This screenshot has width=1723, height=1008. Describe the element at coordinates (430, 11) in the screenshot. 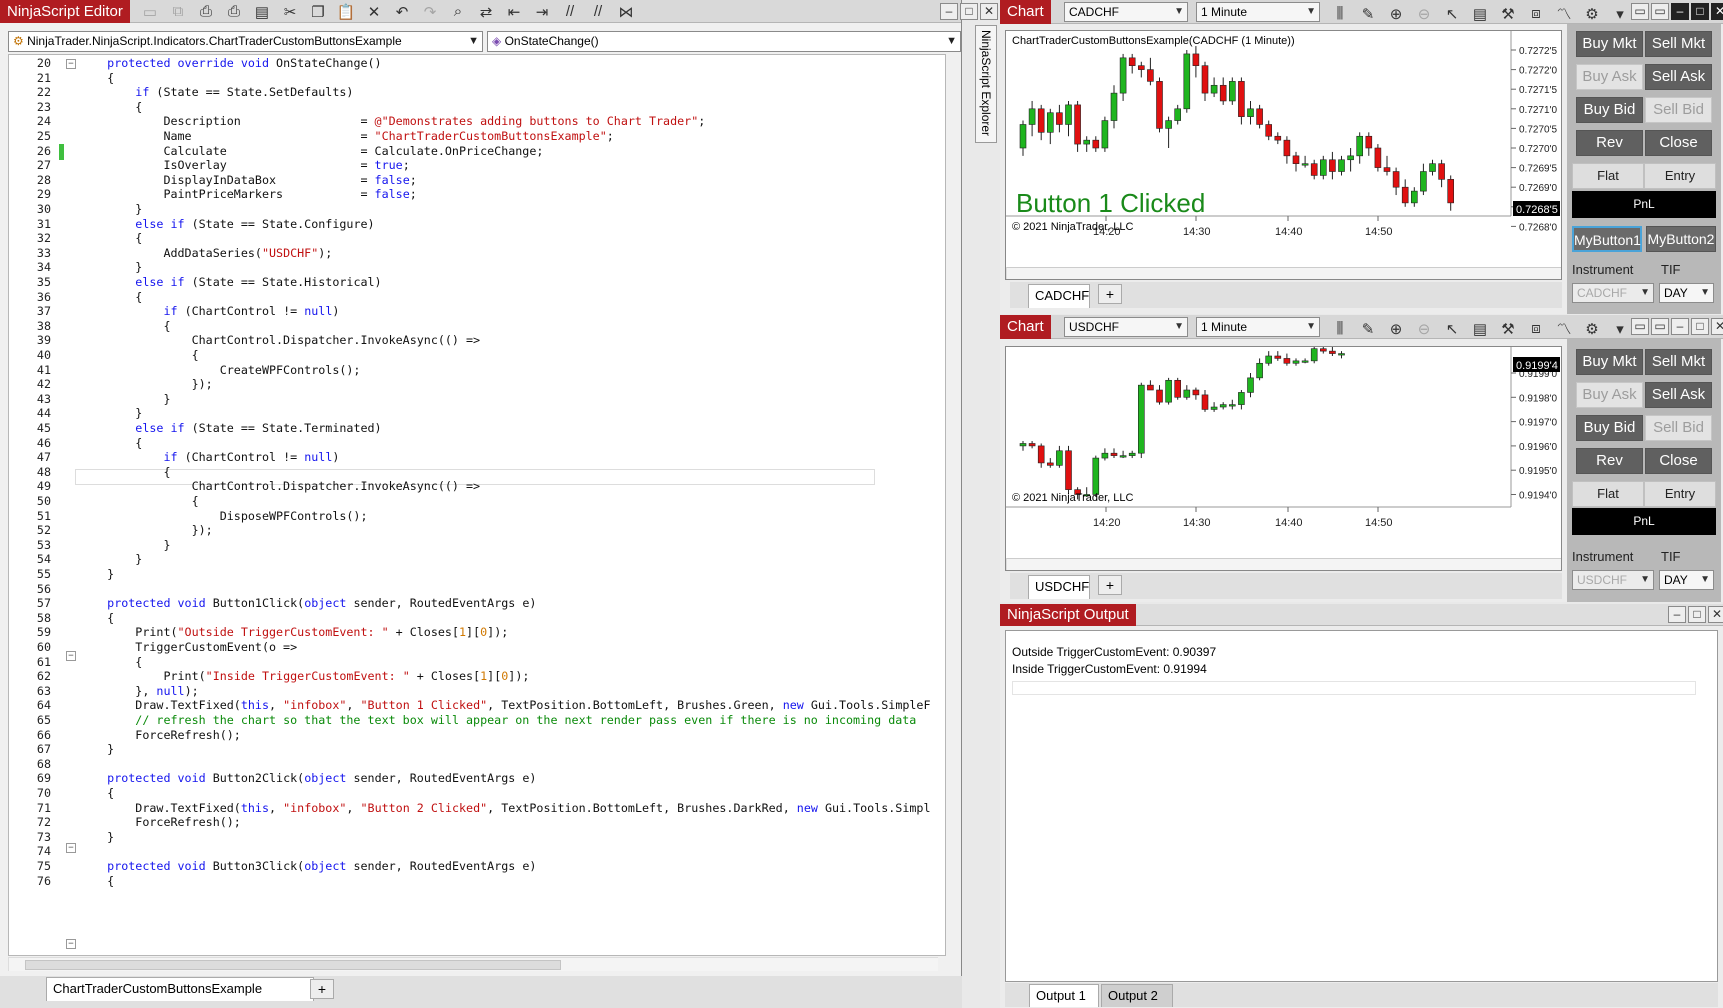

I see `redo-icon: ↷` at that location.